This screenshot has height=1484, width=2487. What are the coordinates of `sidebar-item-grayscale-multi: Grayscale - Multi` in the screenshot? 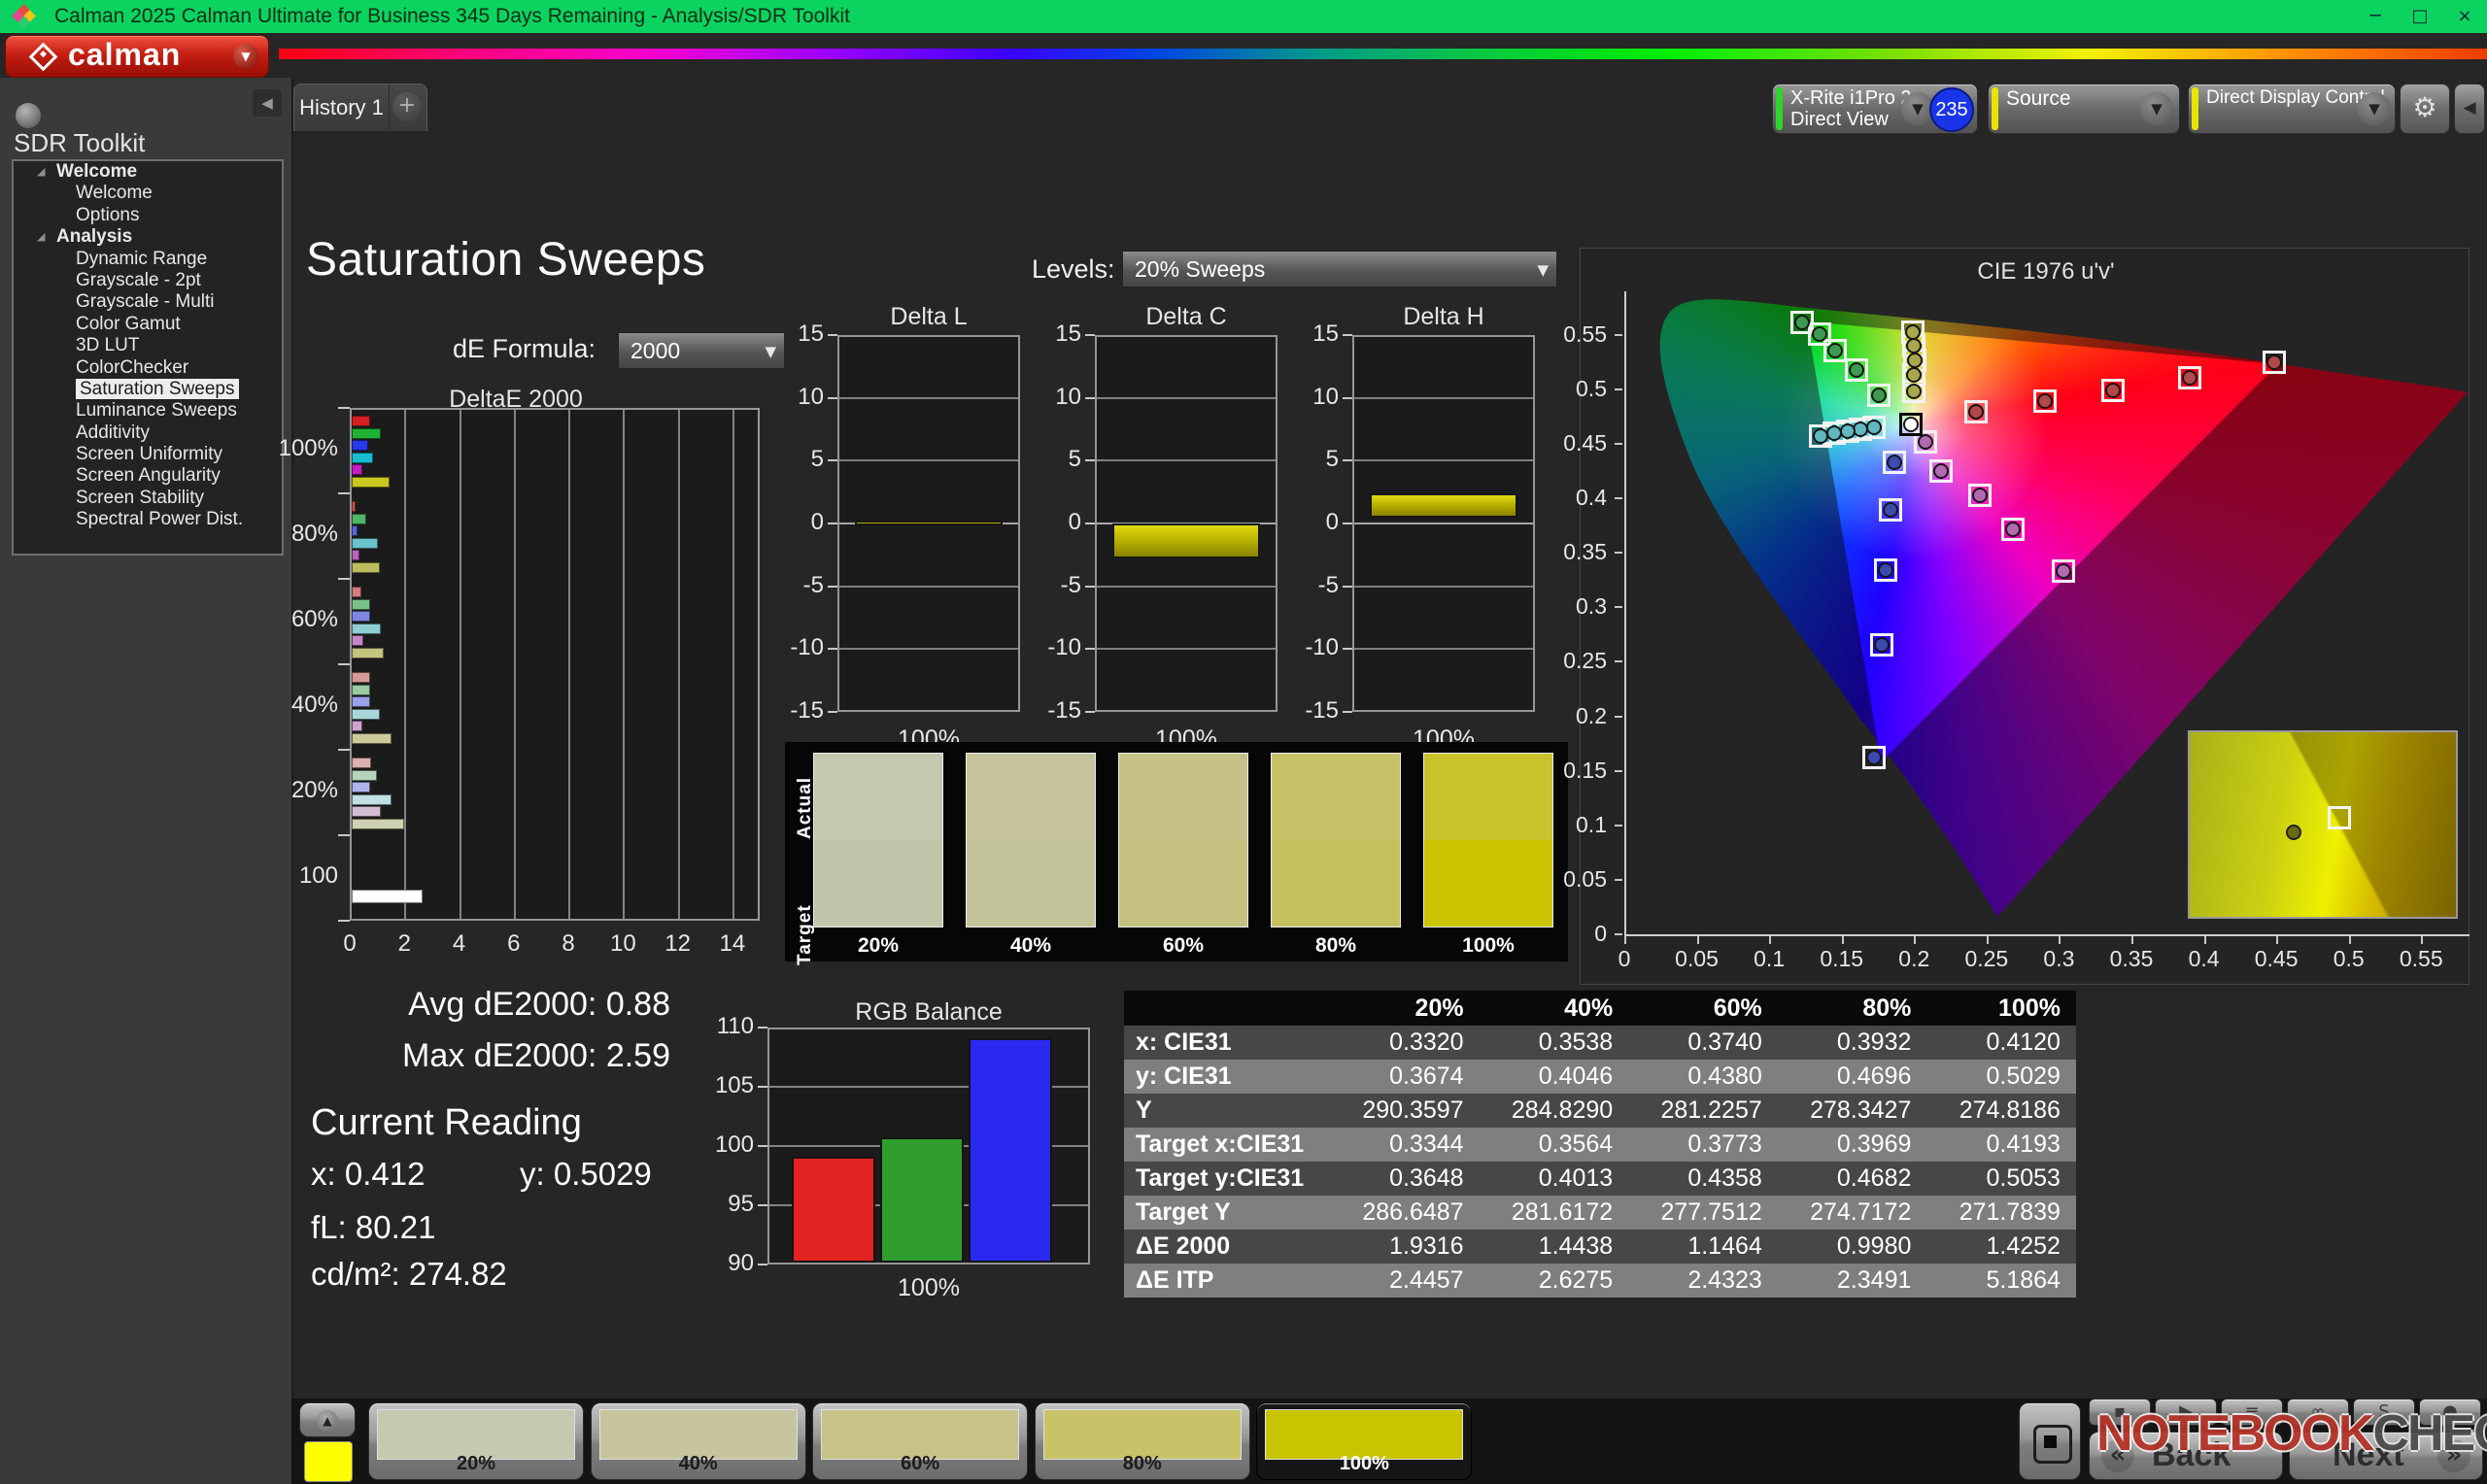 It's located at (148, 302).